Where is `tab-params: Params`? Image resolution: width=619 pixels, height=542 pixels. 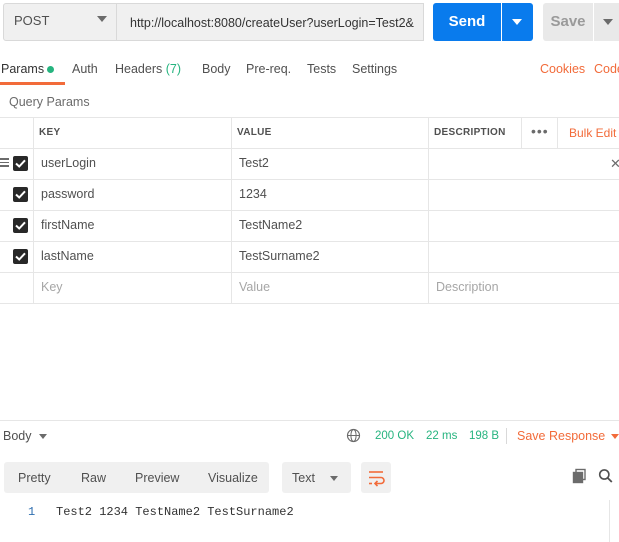
tab-params: Params is located at coordinates (22, 69).